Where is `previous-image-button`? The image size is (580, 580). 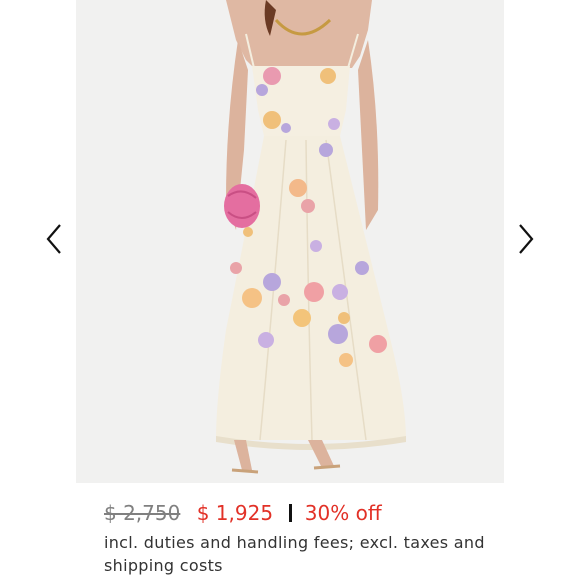
previous-image-button is located at coordinates (55, 239).